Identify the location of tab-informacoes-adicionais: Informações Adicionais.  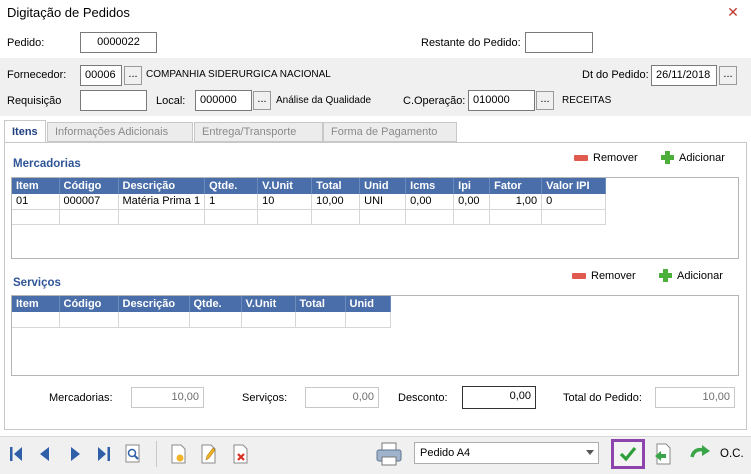
(120, 132).